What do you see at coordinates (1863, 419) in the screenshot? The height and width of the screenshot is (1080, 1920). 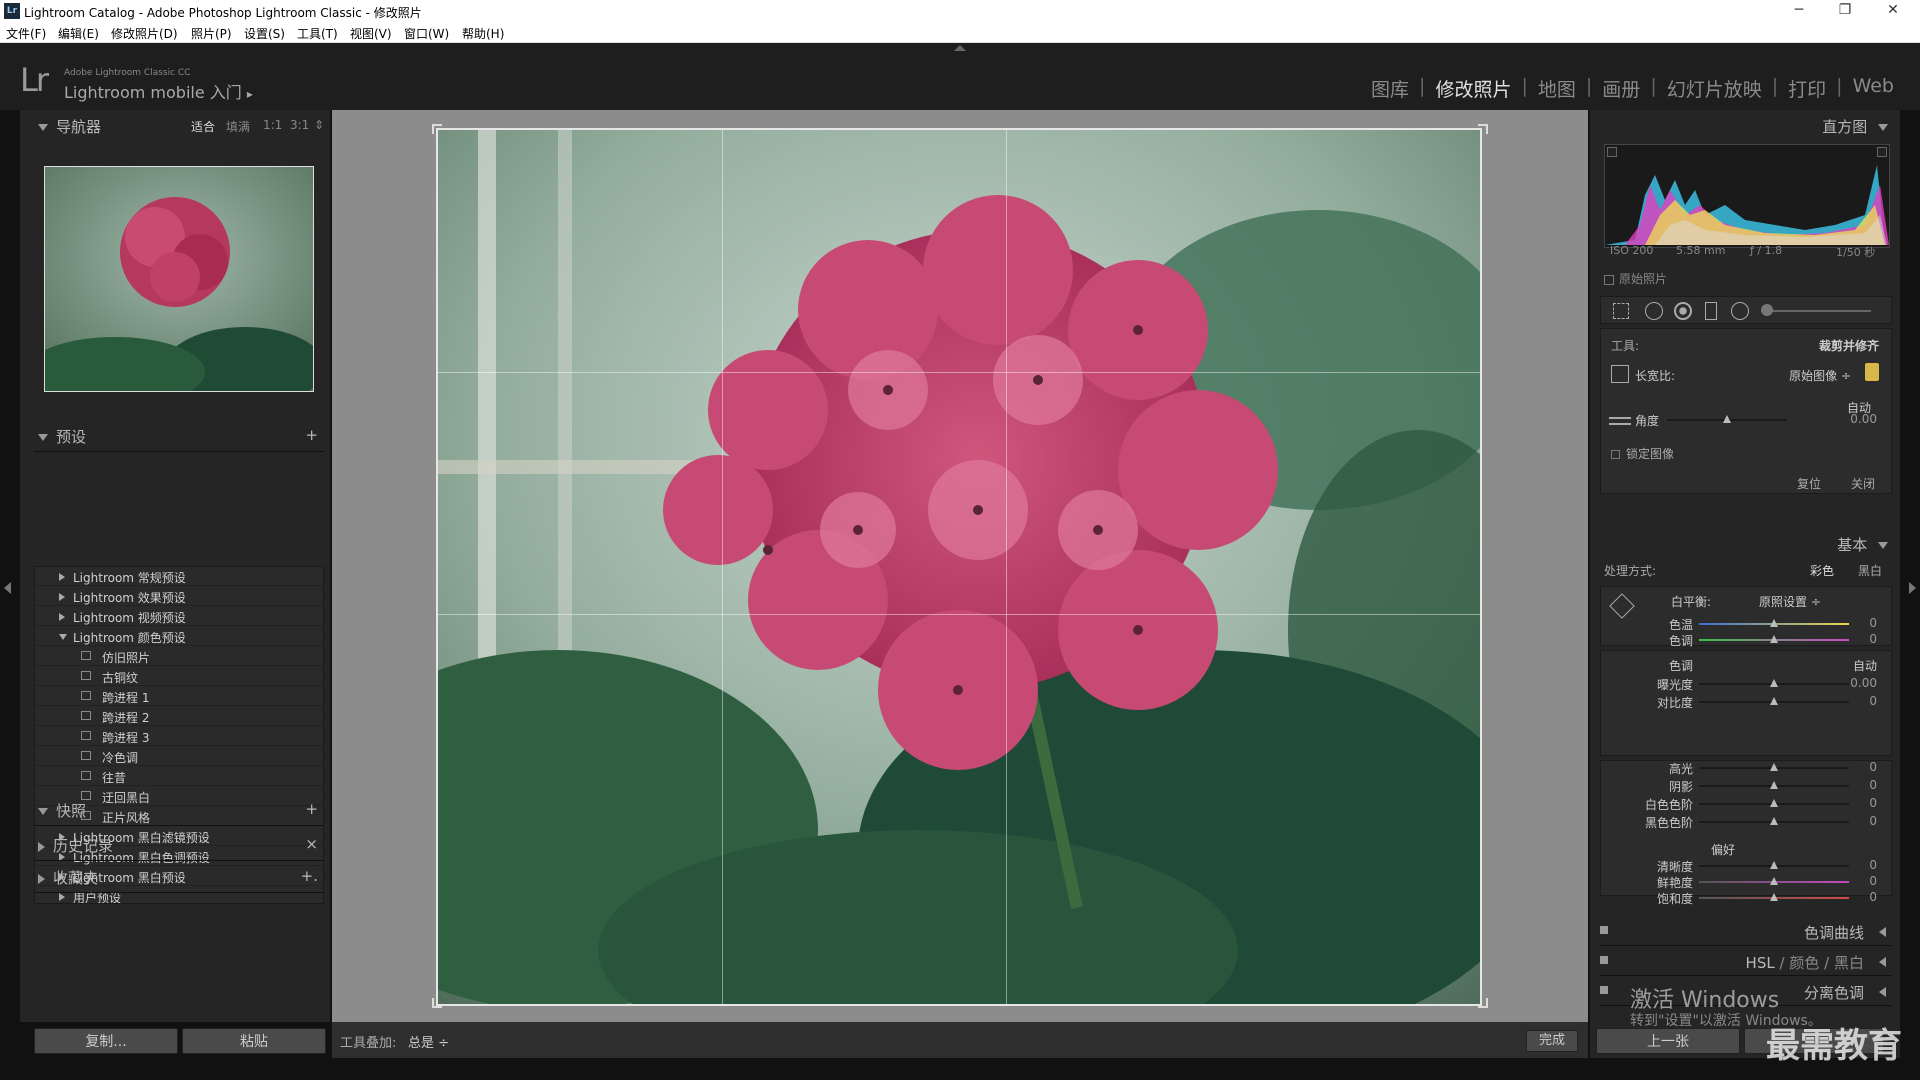 I see `angle-value: 0.00` at bounding box center [1863, 419].